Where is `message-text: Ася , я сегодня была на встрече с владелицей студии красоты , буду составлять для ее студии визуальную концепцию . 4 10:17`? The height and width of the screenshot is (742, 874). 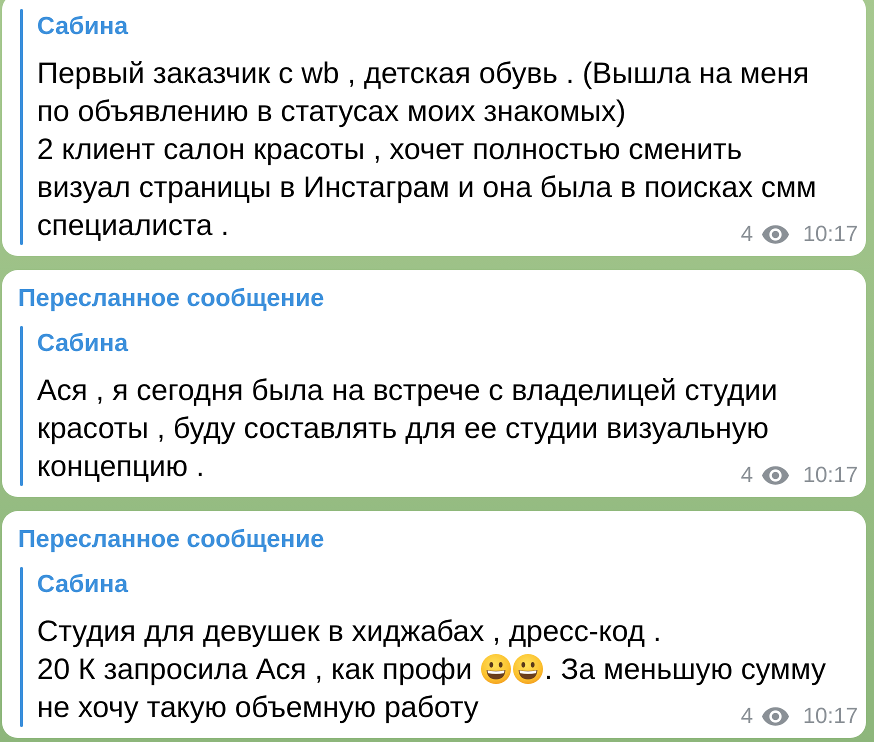
message-text: Ася , я сегодня была на встрече с владелицей студии красоты , буду составлять для ее студии визуальную концепцию . 4 10:17 is located at coordinates (447, 429).